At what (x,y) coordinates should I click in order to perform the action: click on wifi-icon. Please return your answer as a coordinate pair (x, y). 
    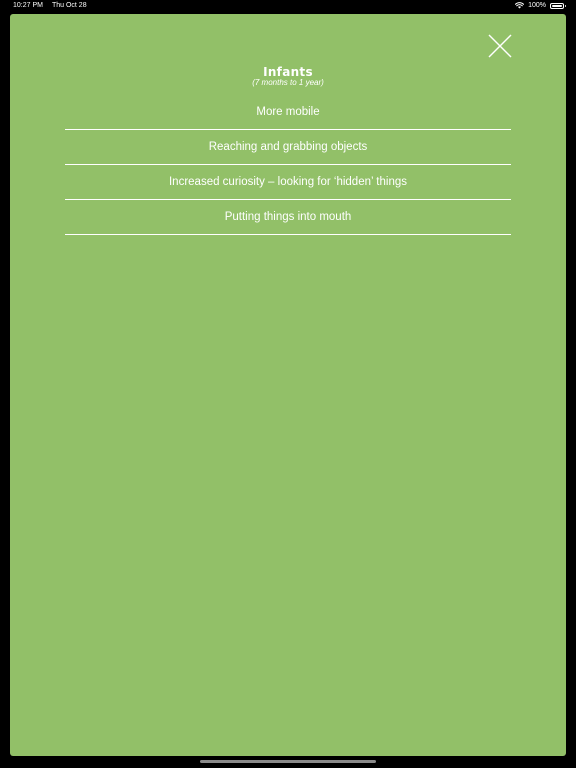
    Looking at the image, I should click on (520, 5).